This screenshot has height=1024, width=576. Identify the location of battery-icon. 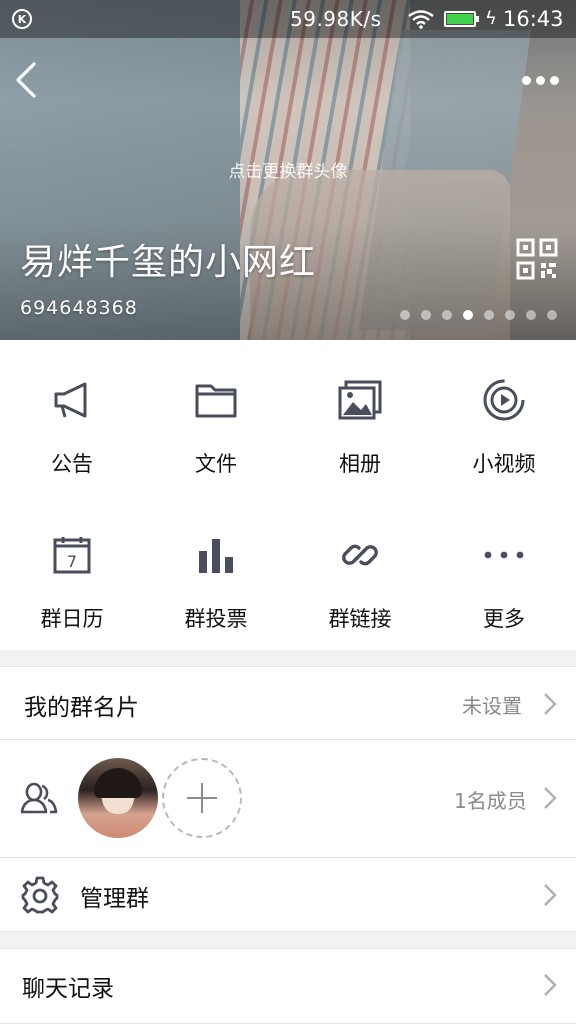
(461, 19).